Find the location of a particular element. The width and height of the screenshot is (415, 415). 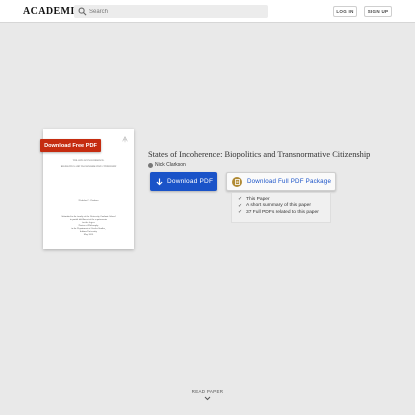

read-paper-link: READ PAPER is located at coordinates (207, 391).